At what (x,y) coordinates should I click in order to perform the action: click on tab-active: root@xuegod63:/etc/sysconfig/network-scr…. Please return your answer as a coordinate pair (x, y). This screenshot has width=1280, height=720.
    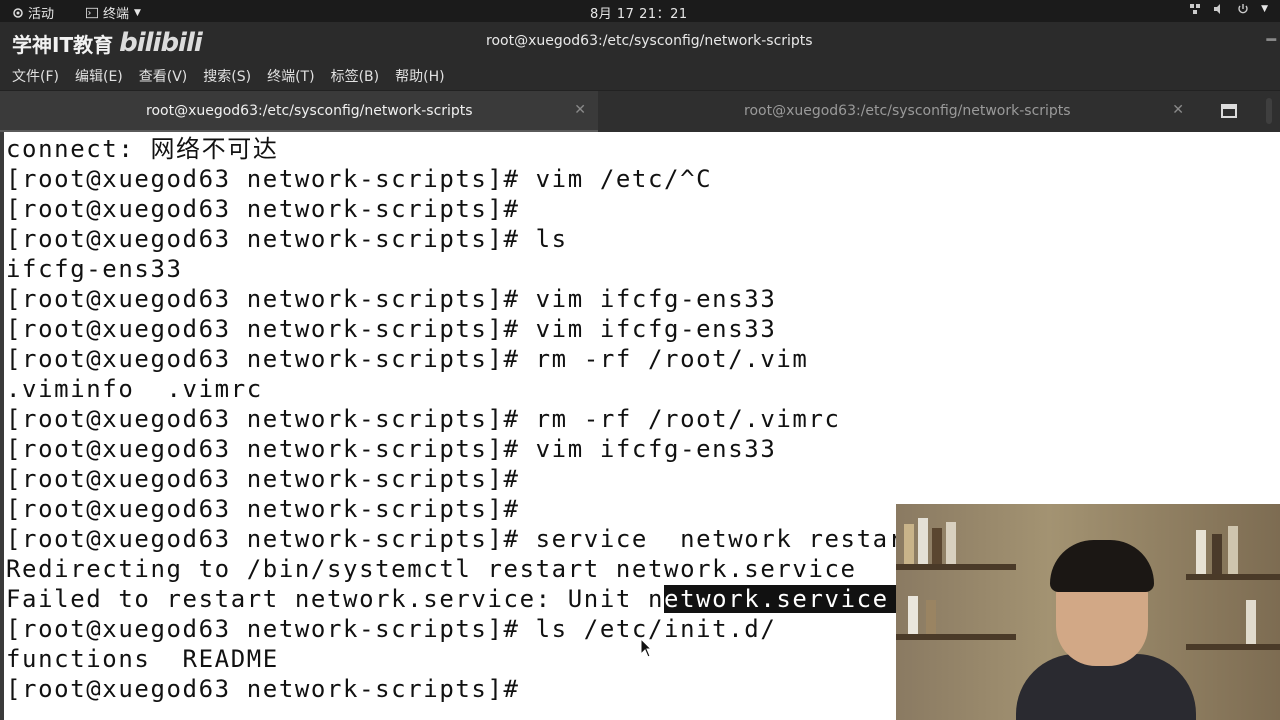
    Looking at the image, I should click on (299, 112).